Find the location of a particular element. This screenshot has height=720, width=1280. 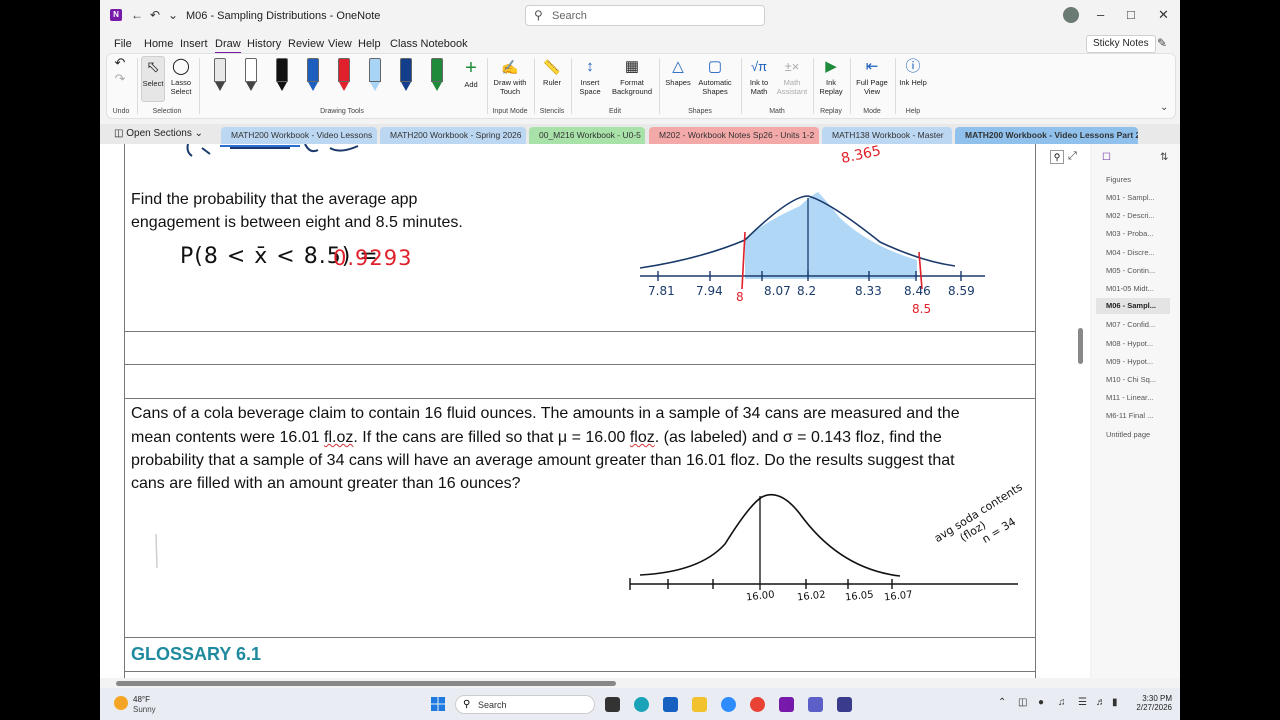

undo-icon: ↶ is located at coordinates (120, 62).